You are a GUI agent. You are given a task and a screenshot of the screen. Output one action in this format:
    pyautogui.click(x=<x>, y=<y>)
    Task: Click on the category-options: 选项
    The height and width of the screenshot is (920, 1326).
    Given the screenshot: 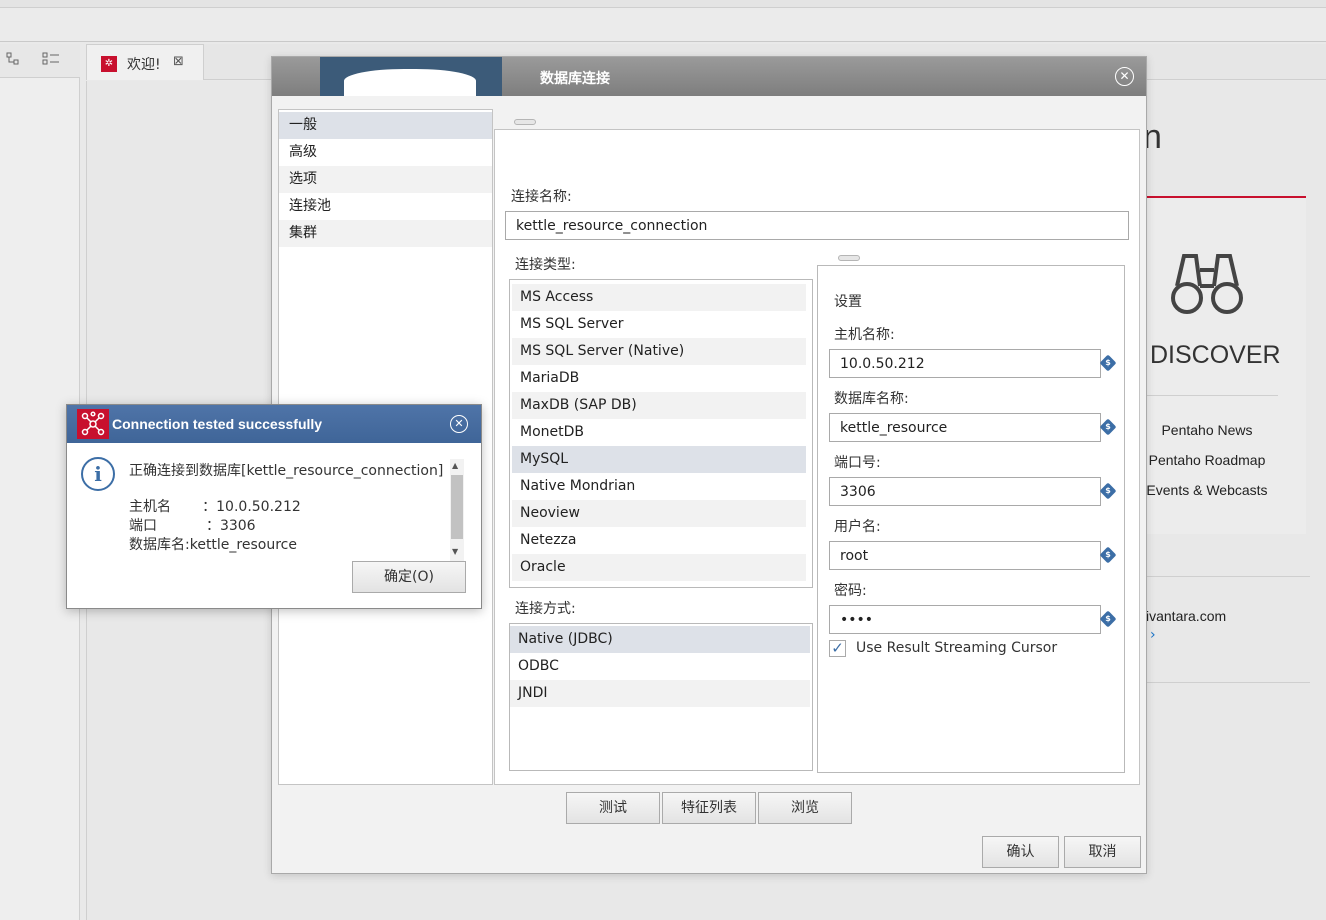 What is the action you would take?
    pyautogui.click(x=385, y=179)
    